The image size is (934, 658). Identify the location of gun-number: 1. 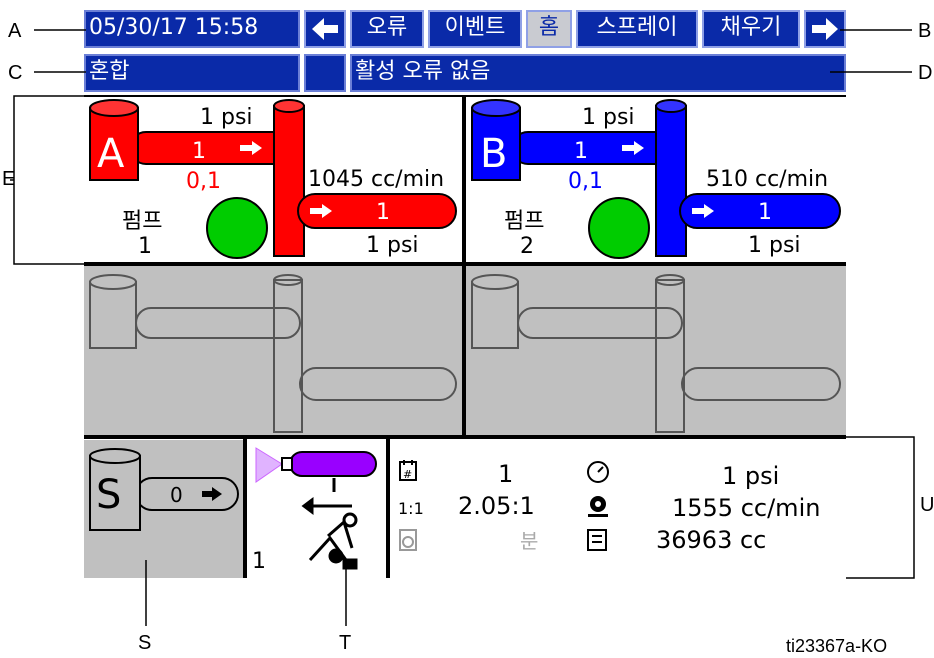
(259, 561).